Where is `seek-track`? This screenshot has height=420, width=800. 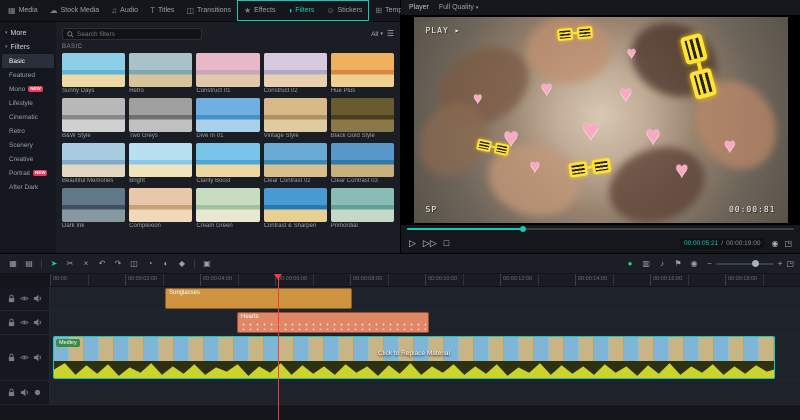
seek-track is located at coordinates (600, 229).